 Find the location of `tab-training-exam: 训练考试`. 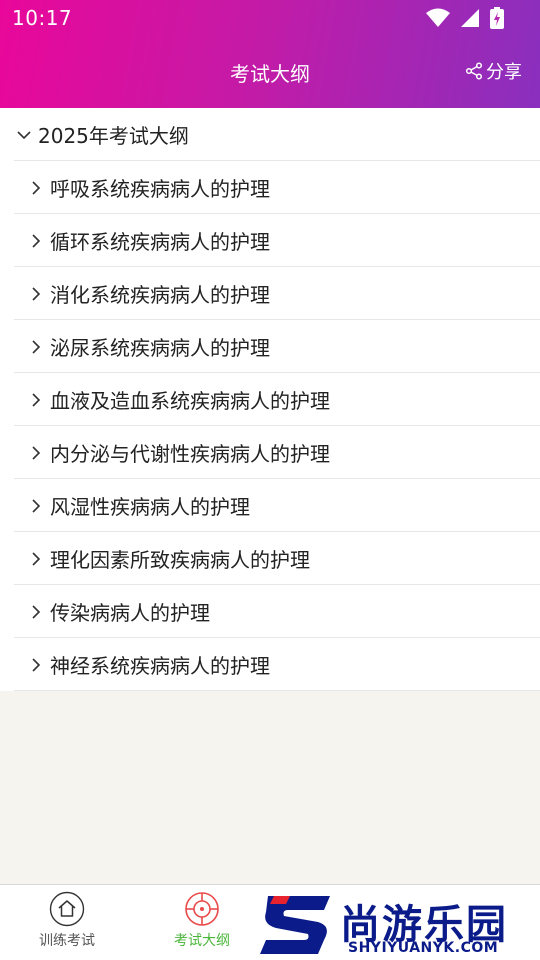

tab-training-exam: 训练考试 is located at coordinates (67, 920).